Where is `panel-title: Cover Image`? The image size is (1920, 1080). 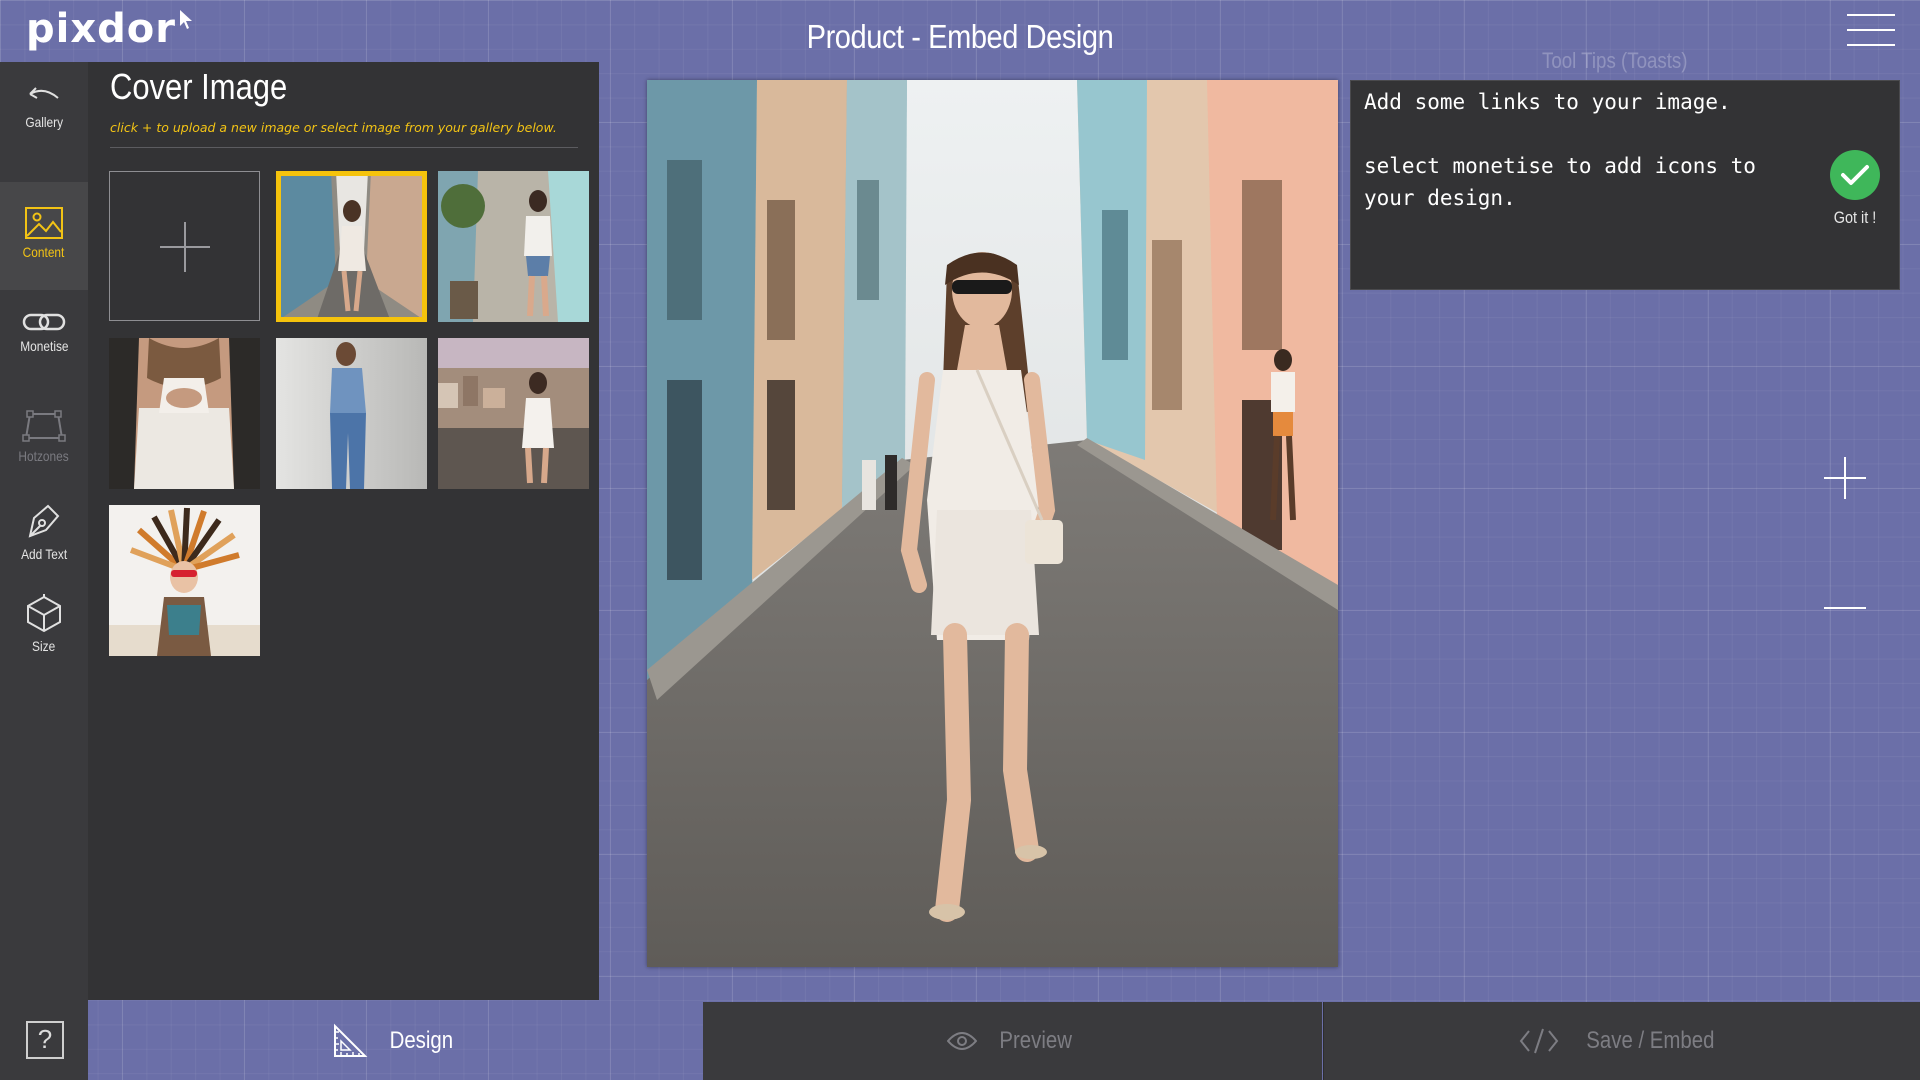 panel-title: Cover Image is located at coordinates (199, 86).